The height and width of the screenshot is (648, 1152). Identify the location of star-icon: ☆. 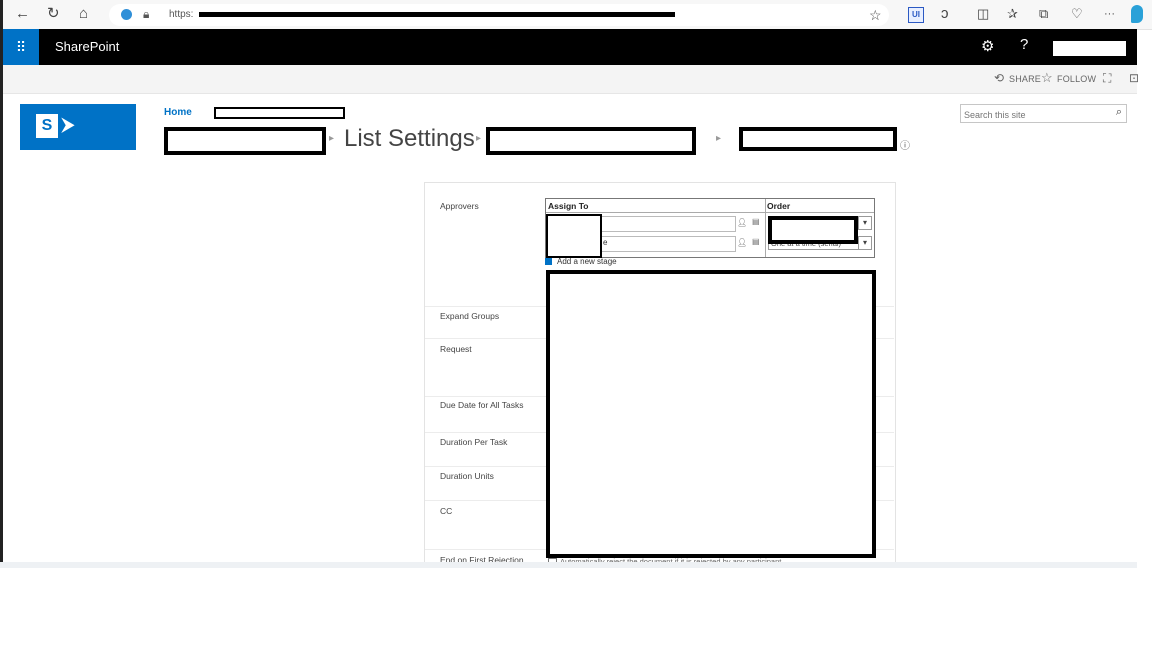
(875, 15).